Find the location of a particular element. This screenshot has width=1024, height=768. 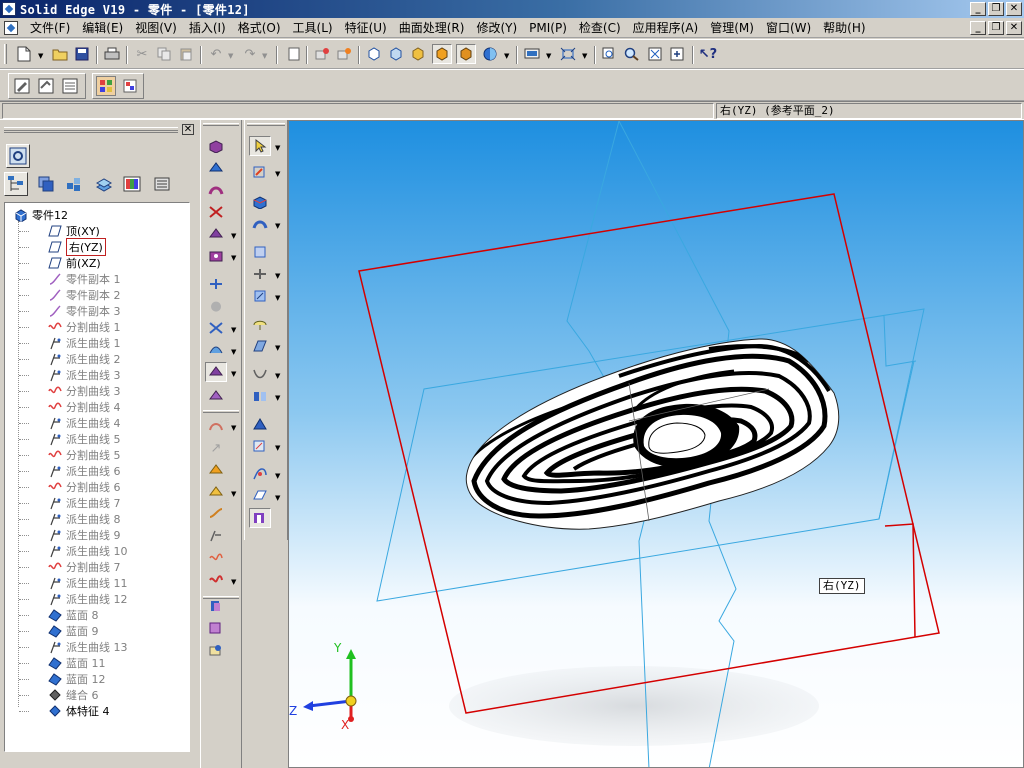

document-icon is located at coordinates (11, 28).